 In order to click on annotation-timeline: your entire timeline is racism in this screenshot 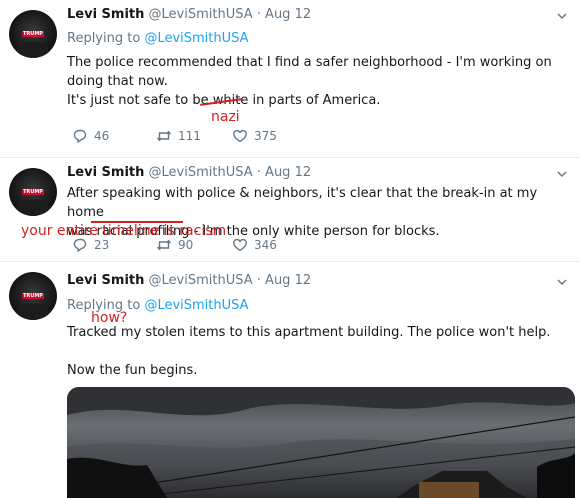, I will do `click(124, 231)`.